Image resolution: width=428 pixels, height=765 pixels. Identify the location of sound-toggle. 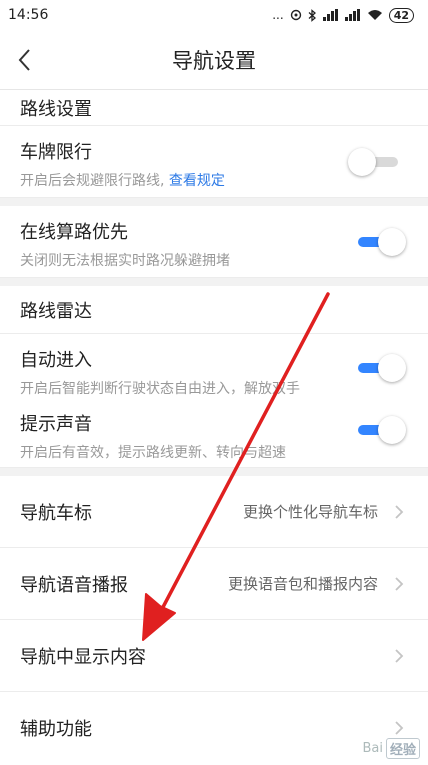
(380, 430).